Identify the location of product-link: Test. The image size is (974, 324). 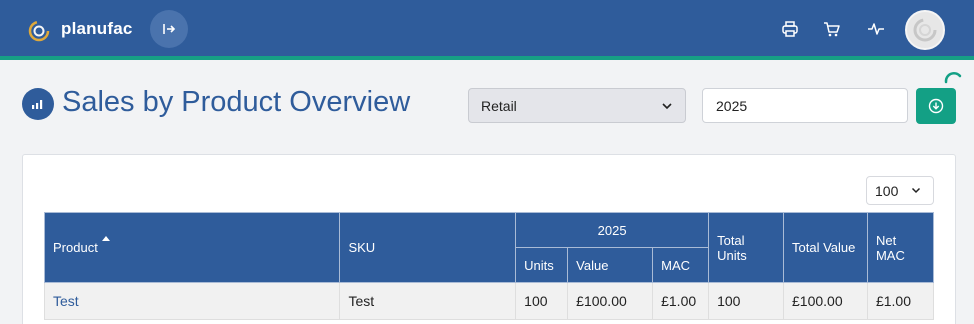
(192, 301).